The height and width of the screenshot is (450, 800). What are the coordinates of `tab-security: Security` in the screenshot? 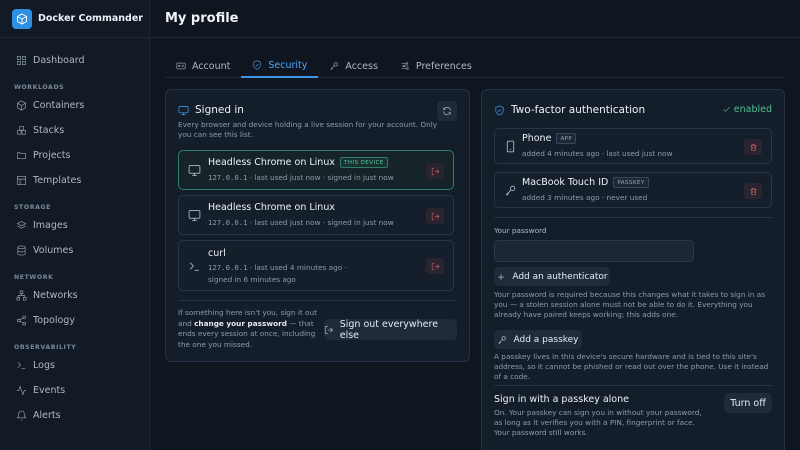 It's located at (280, 66).